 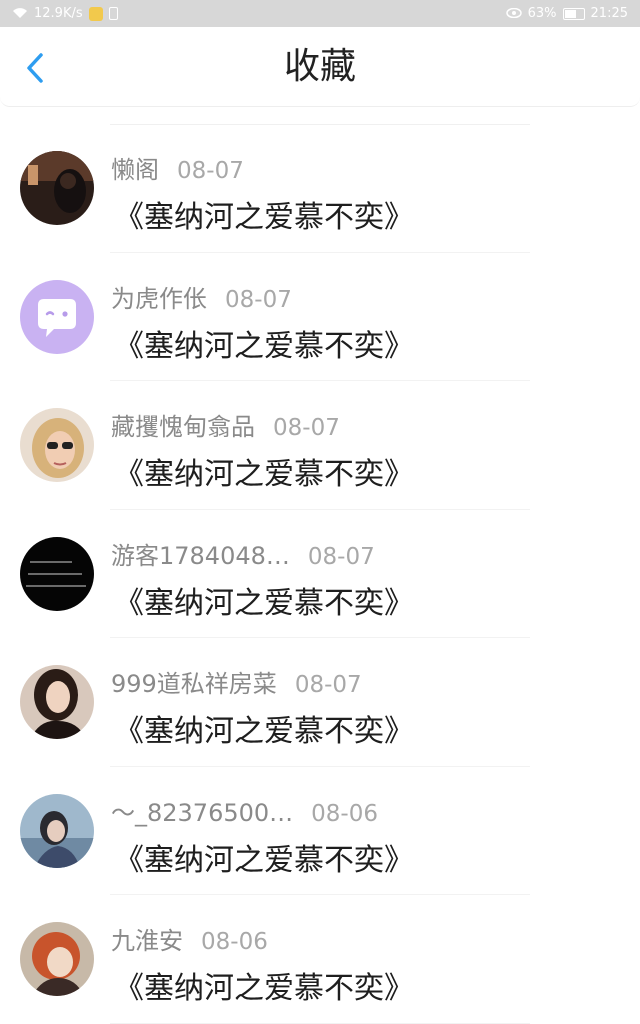 I want to click on app-notification-icon, so click(x=95, y=13).